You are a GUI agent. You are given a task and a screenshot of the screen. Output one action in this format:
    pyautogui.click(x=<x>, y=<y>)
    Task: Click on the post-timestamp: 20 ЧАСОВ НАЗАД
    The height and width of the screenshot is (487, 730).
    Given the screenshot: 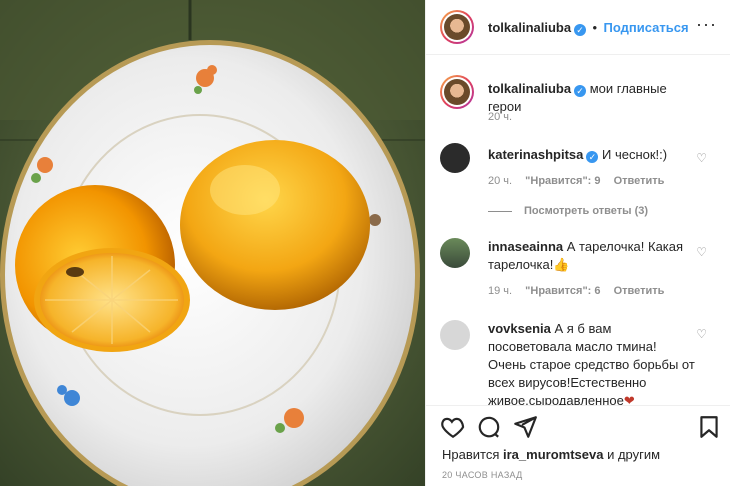 What is the action you would take?
    pyautogui.click(x=482, y=475)
    